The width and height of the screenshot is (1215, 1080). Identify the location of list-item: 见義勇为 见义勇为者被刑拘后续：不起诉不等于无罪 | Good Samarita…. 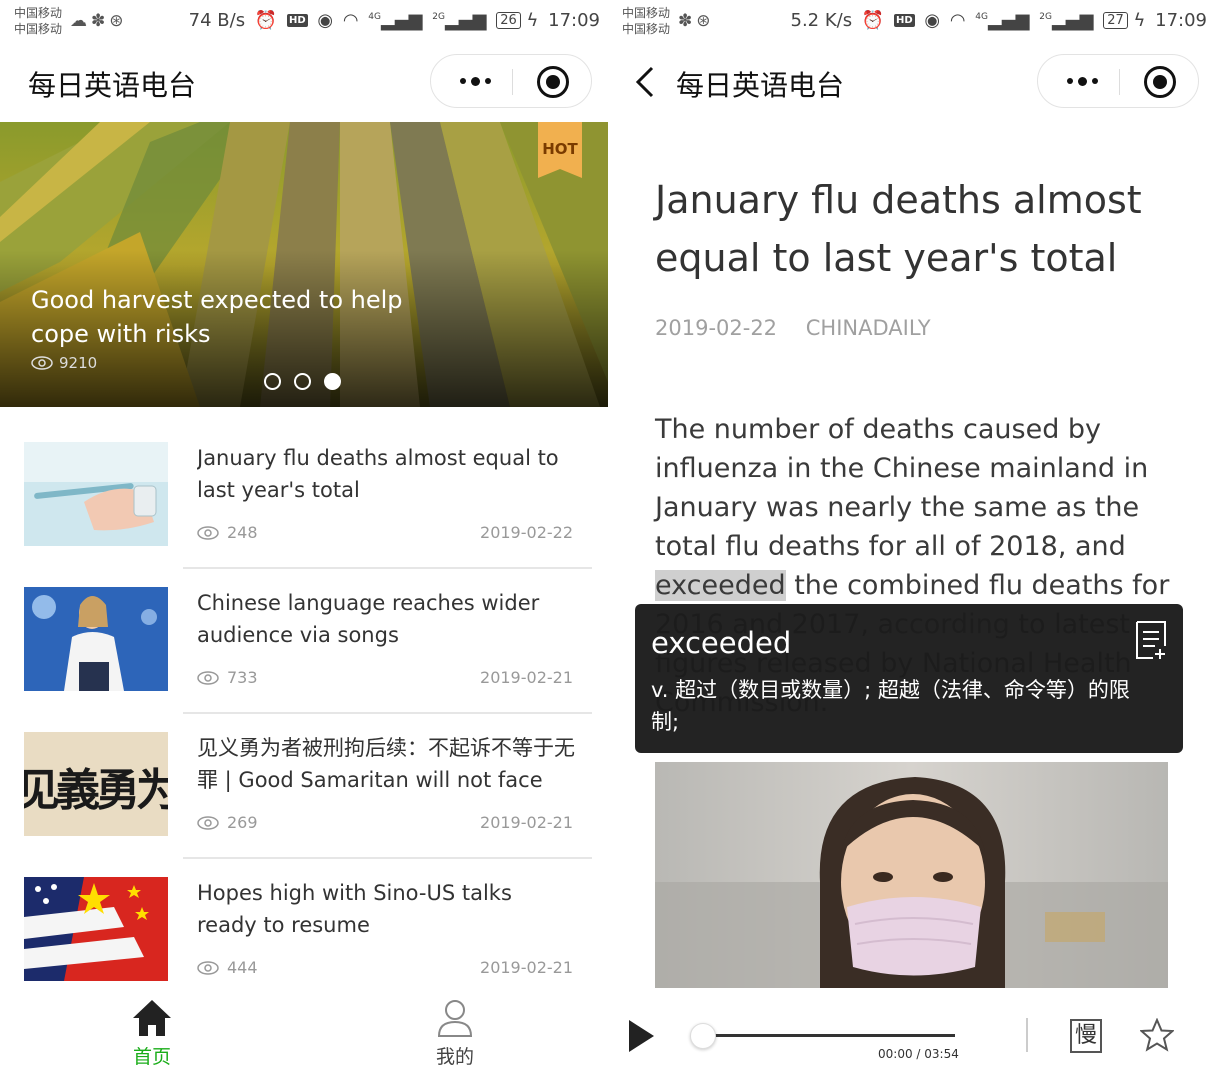
(304, 787).